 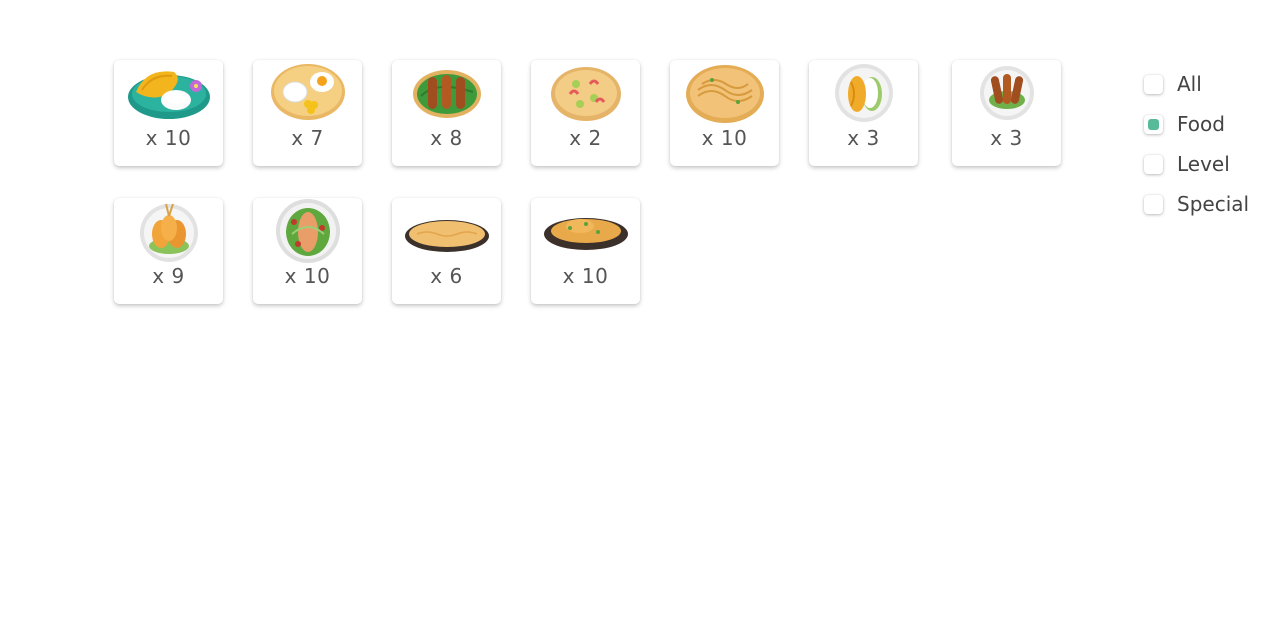 What do you see at coordinates (446, 236) in the screenshot?
I see `omelette-pan-icon` at bounding box center [446, 236].